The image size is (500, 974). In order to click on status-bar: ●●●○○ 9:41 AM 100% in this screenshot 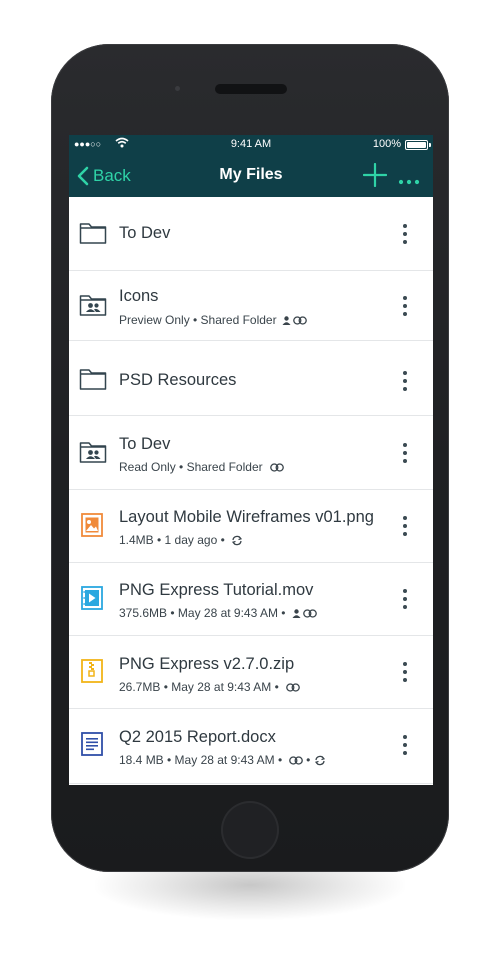, I will do `click(251, 144)`.